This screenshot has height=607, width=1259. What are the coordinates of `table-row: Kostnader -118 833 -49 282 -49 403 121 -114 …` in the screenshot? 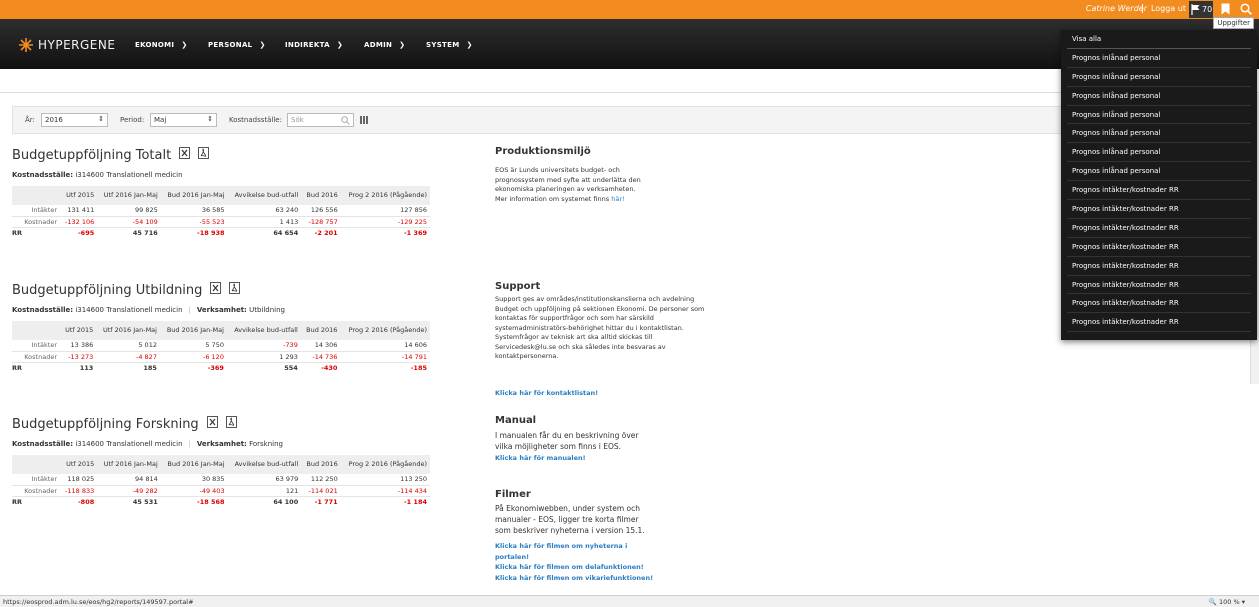 It's located at (221, 491).